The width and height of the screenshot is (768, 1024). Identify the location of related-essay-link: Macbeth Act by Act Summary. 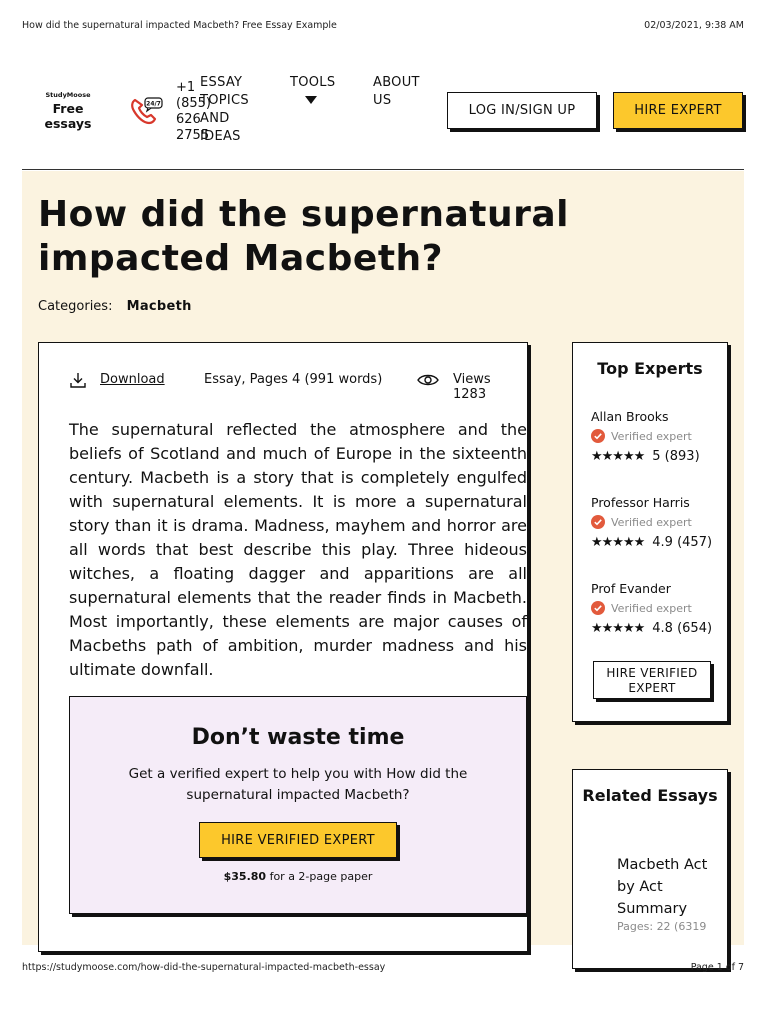
(669, 887).